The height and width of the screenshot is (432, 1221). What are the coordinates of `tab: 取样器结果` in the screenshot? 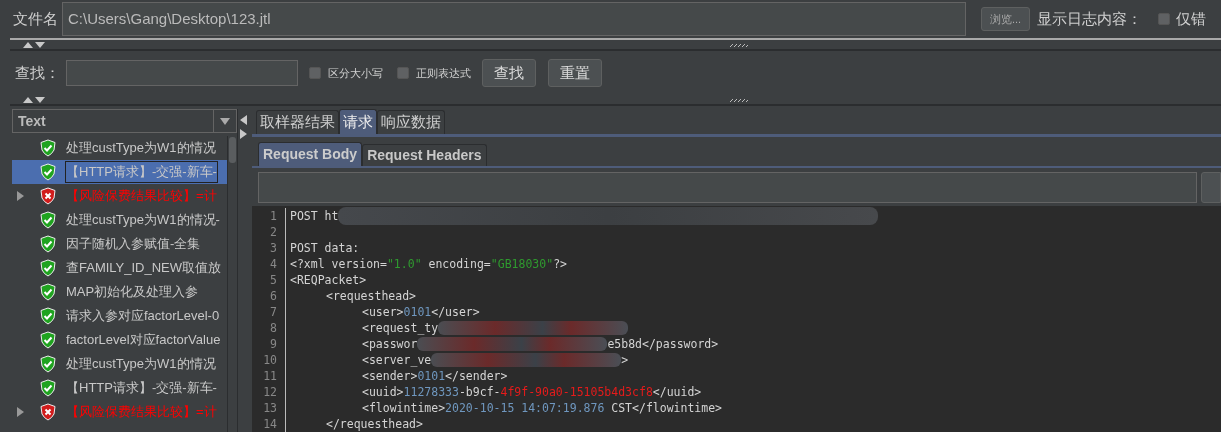 It's located at (297, 122).